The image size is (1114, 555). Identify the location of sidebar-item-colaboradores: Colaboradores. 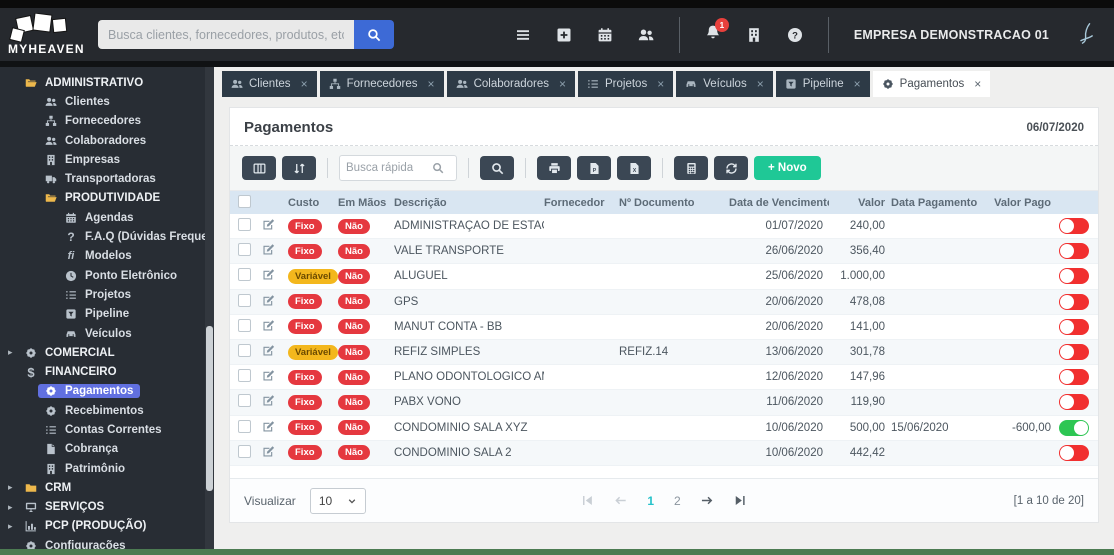
(102, 140).